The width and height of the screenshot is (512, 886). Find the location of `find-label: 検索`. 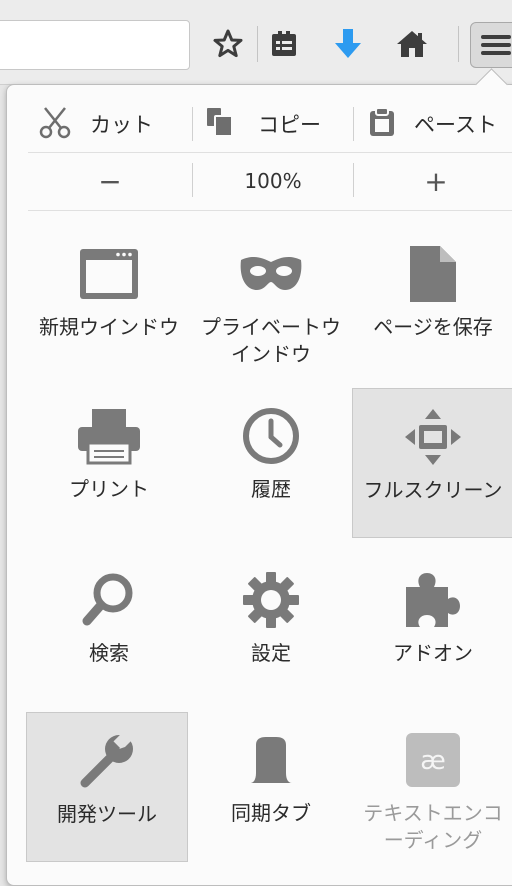

find-label: 検索 is located at coordinates (109, 653).